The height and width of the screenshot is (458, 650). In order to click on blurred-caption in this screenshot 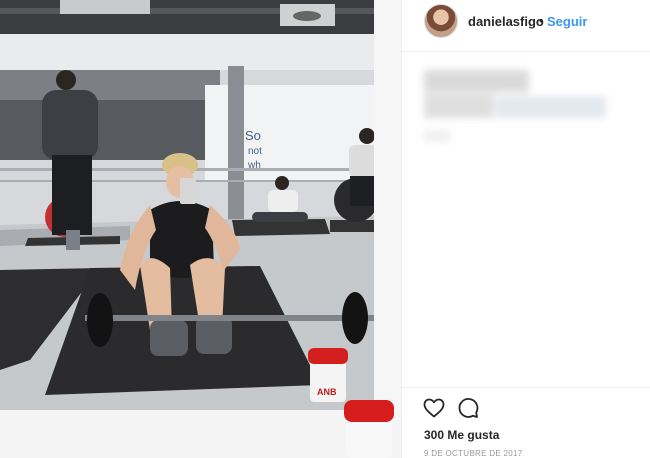, I will do `click(524, 110)`.